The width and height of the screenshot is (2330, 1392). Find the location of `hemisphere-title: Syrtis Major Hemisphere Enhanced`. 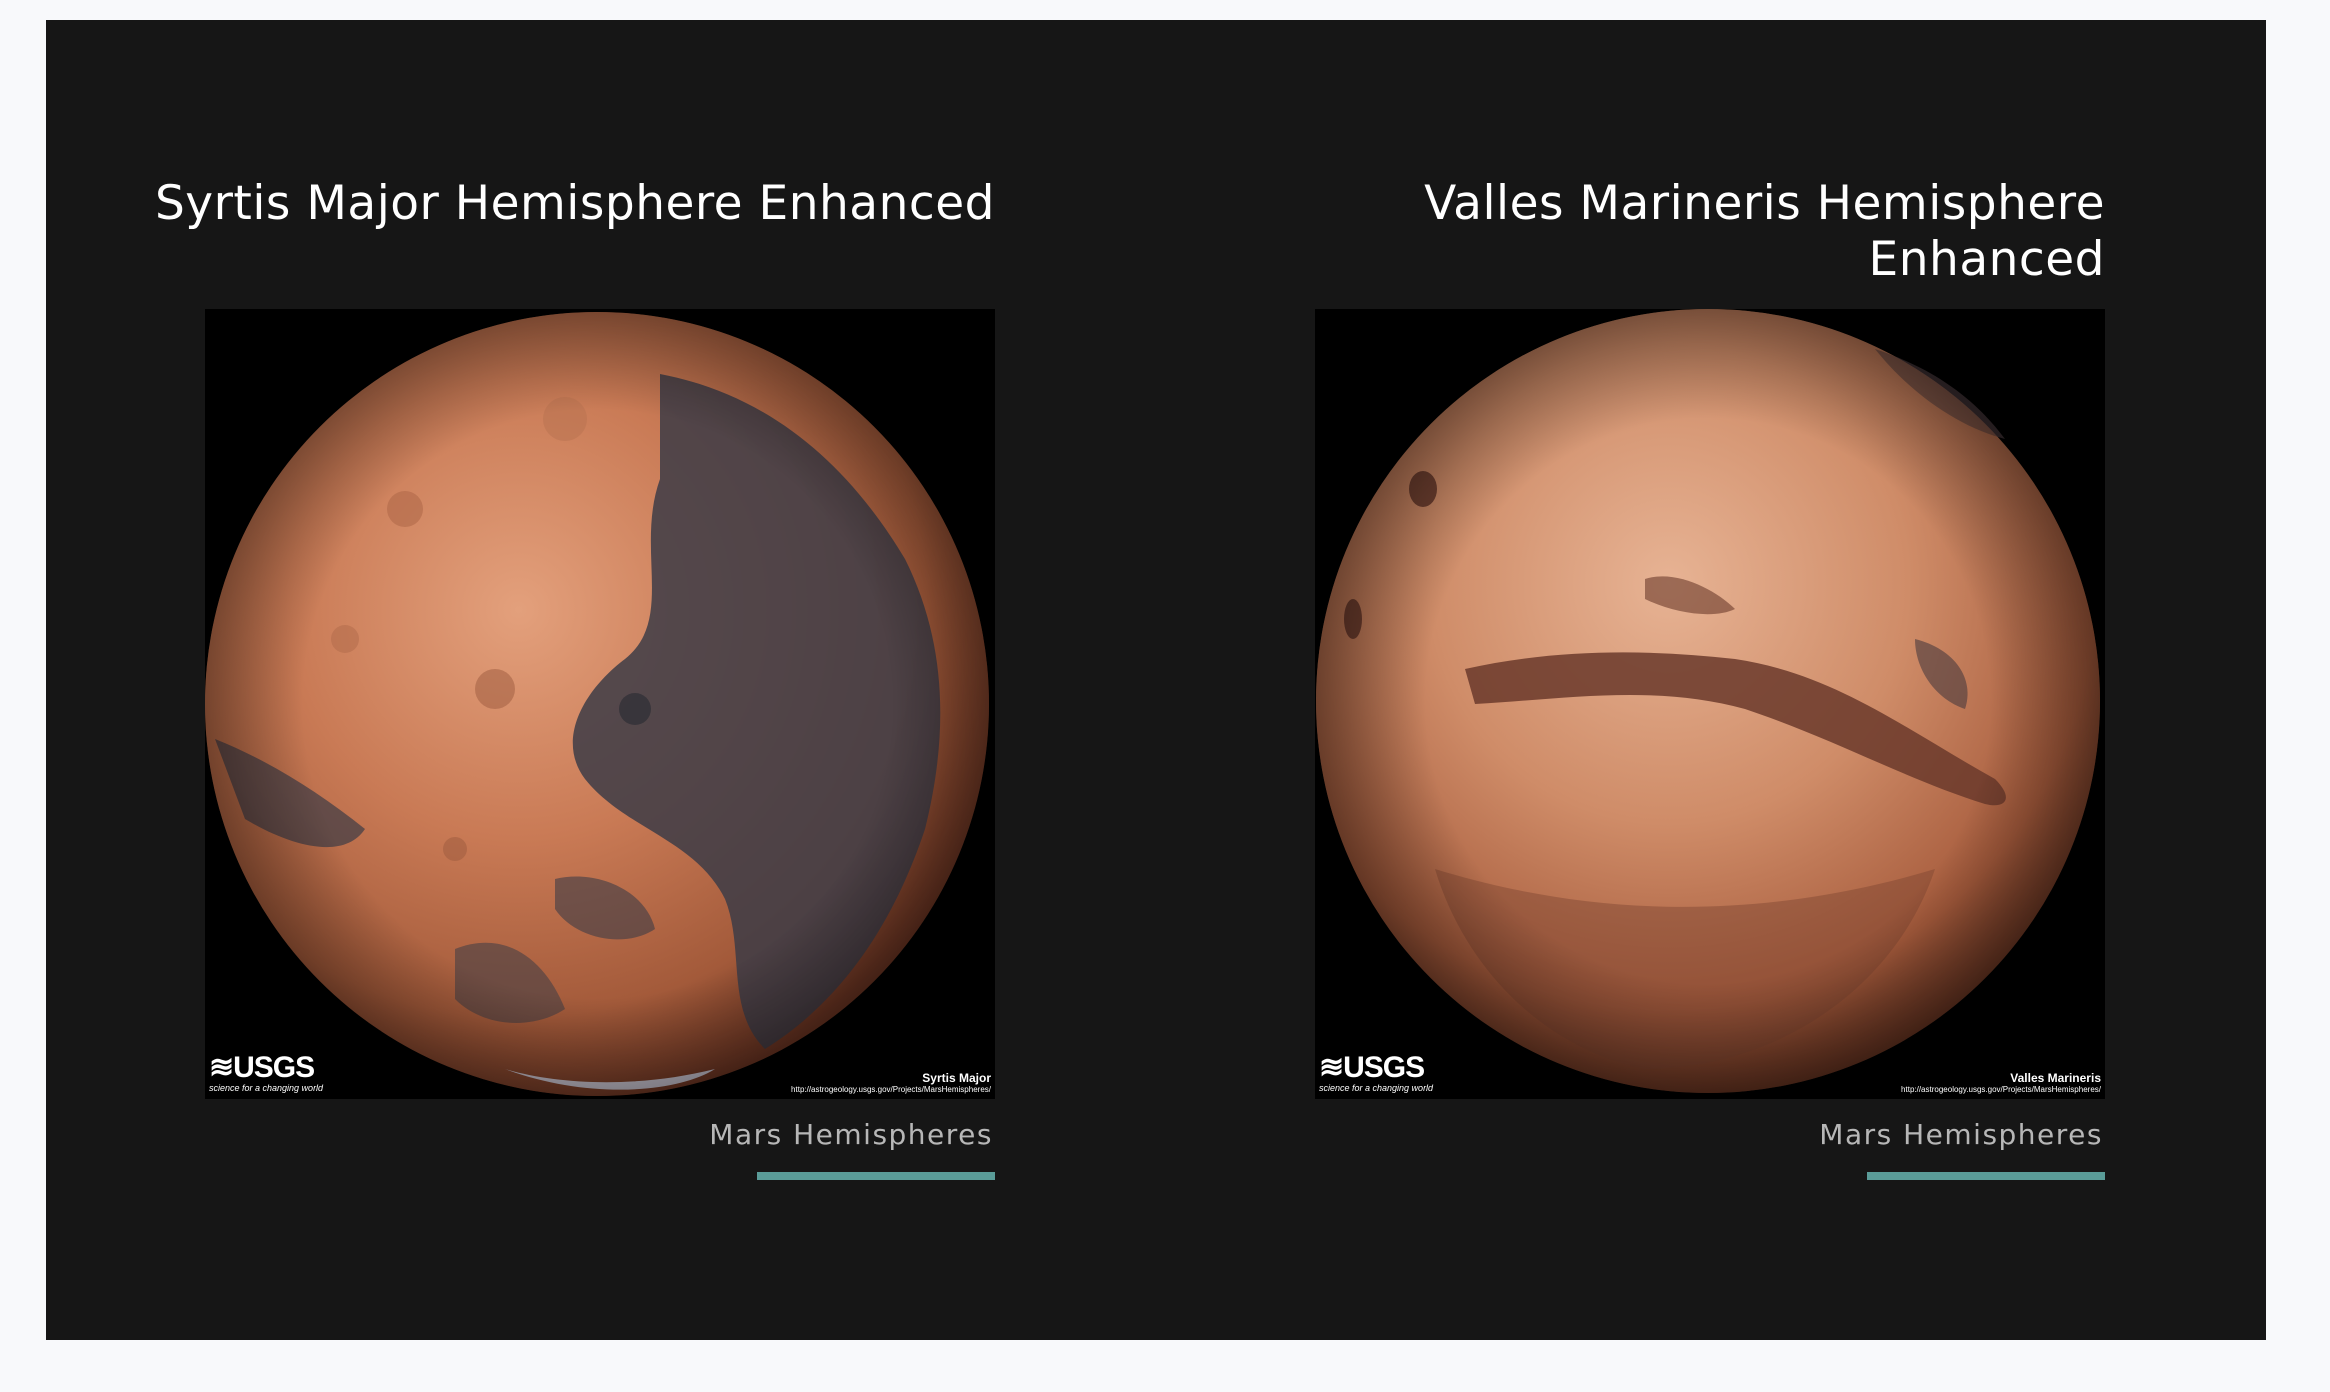

hemisphere-title: Syrtis Major Hemisphere Enhanced is located at coordinates (574, 203).